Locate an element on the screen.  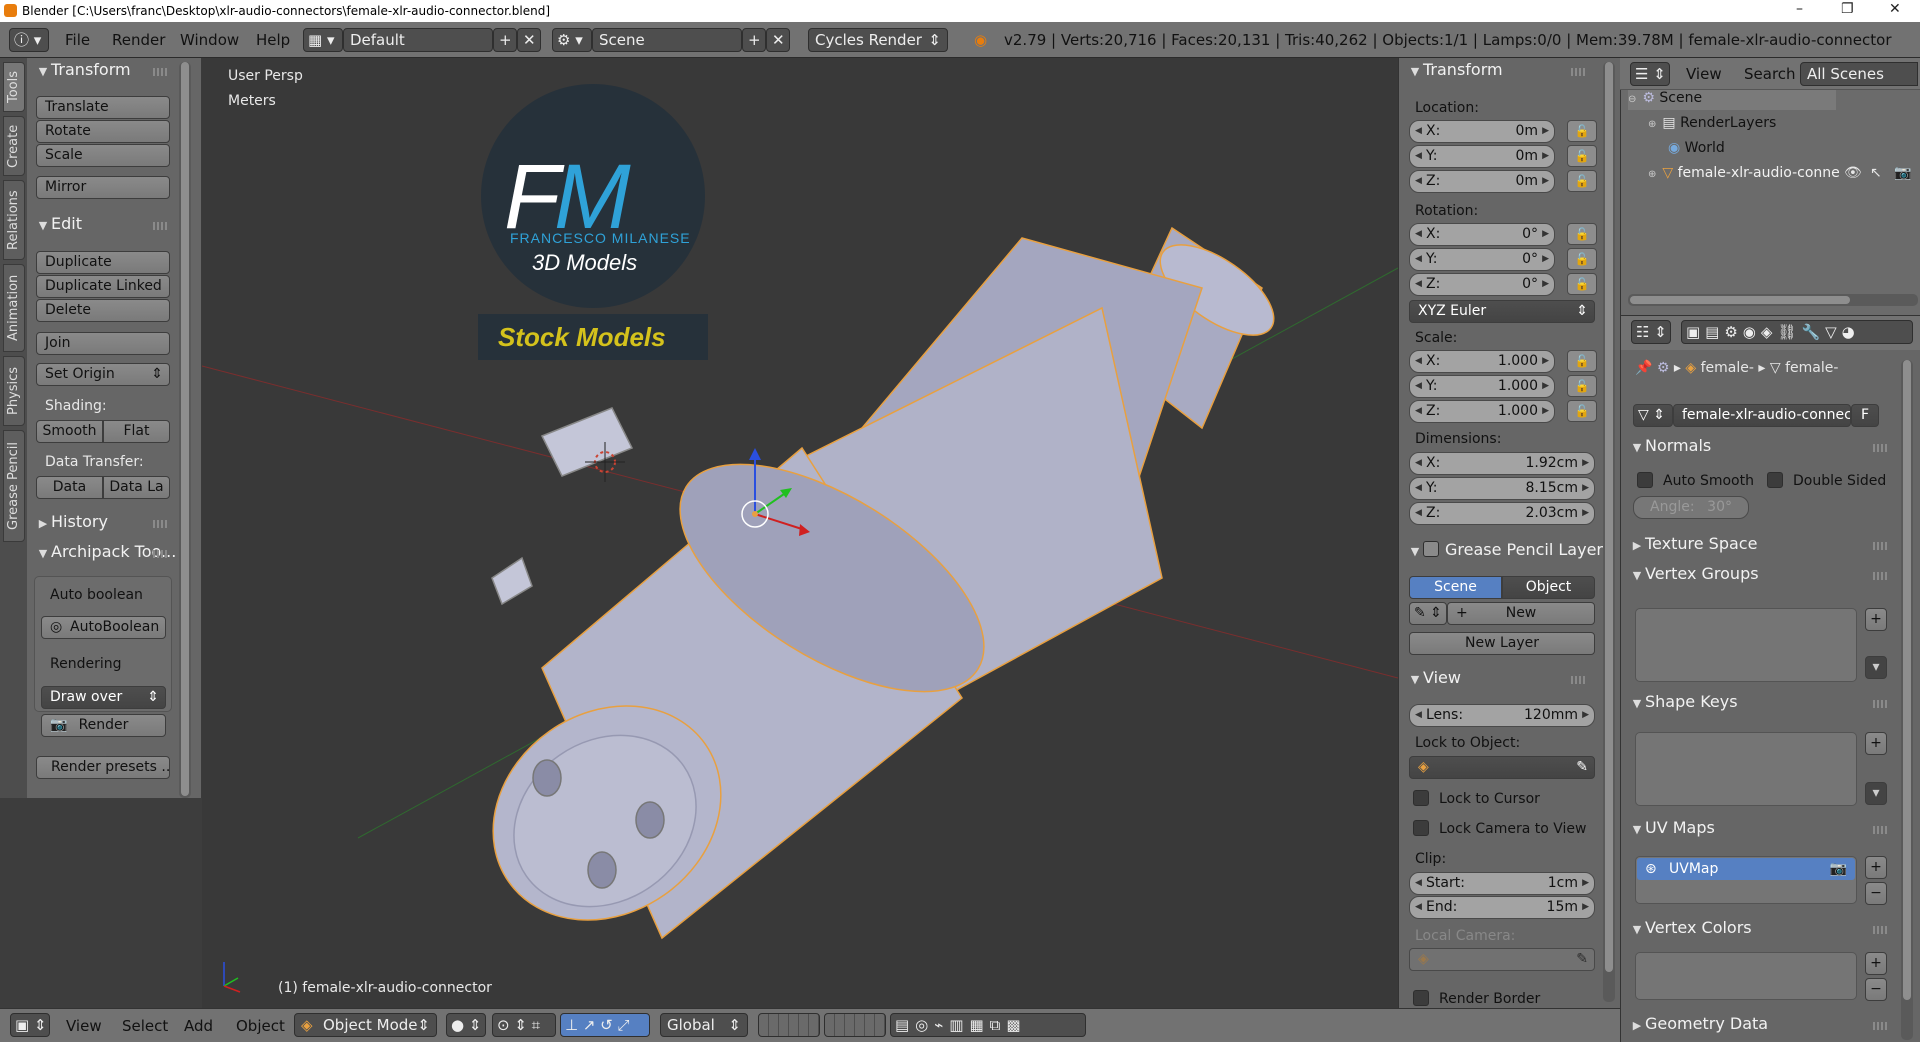
lock-cursor-checkbox is located at coordinates (1421, 798).